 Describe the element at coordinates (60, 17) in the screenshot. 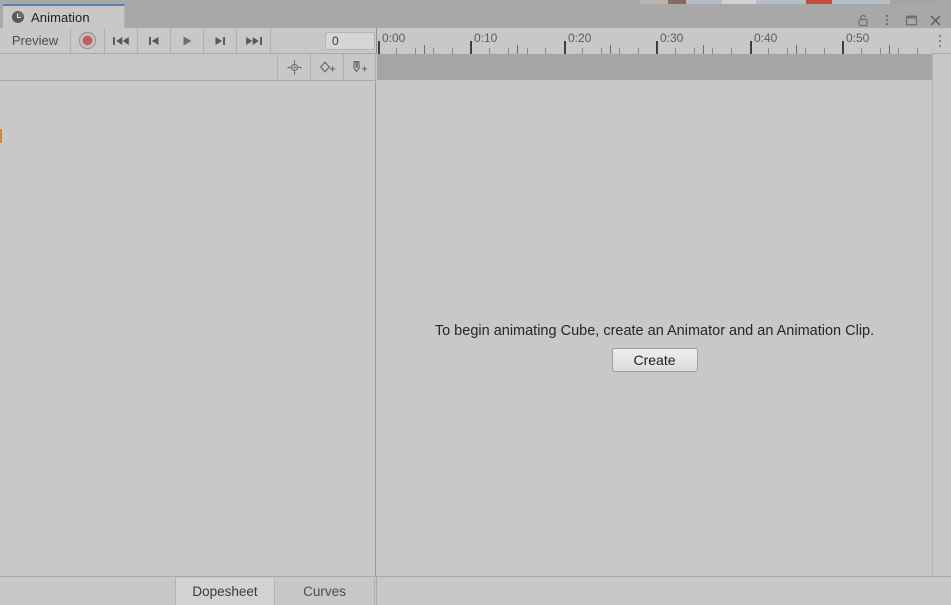

I see `tab-animation-label: Animation` at that location.